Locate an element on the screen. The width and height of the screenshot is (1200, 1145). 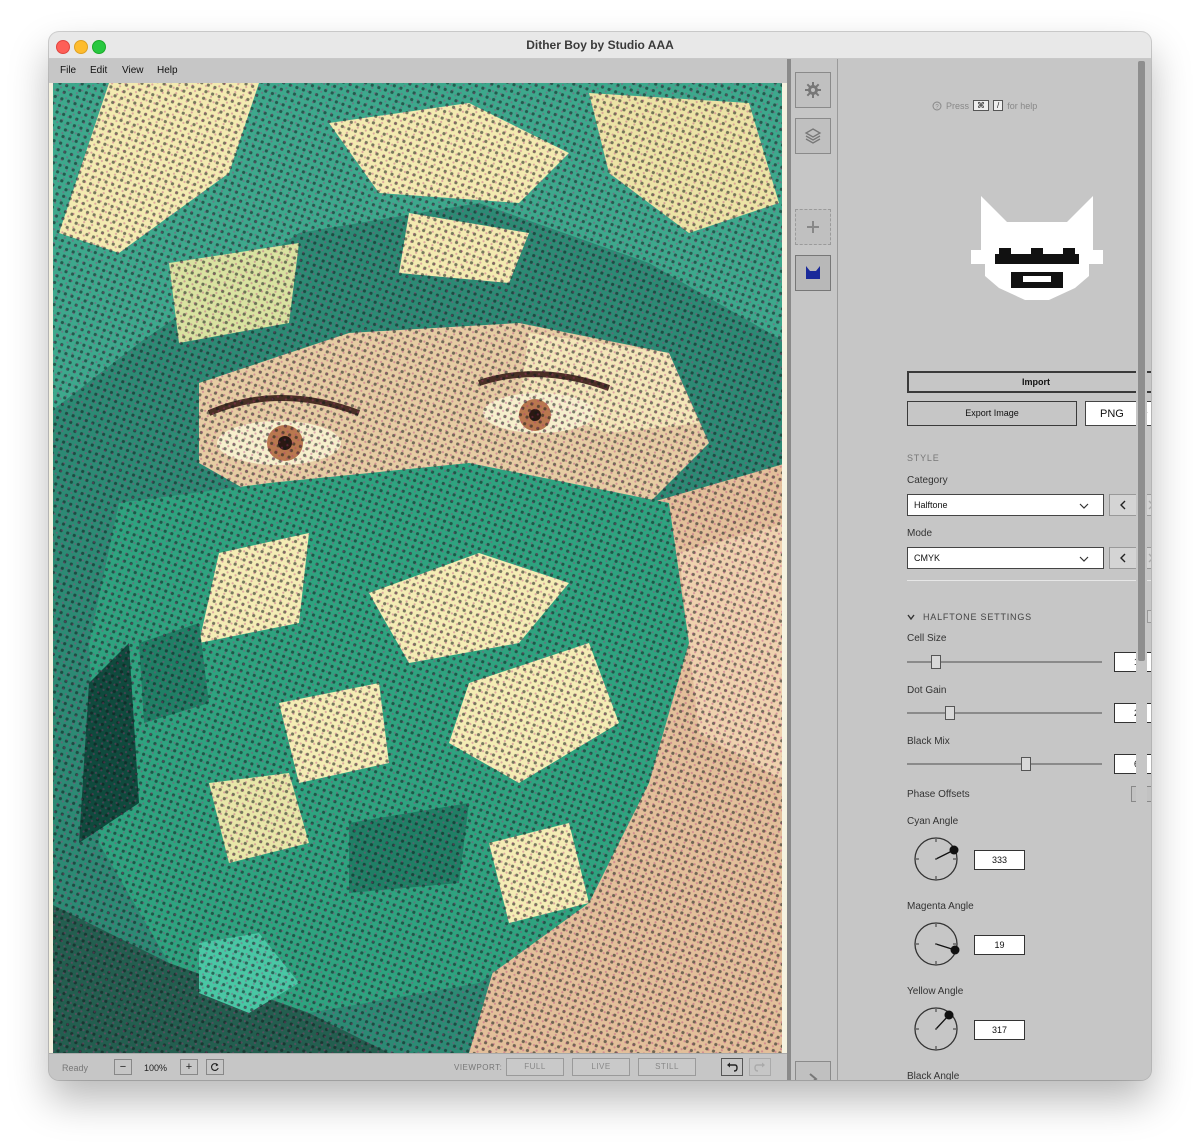
redo-icon is located at coordinates (759, 1067).